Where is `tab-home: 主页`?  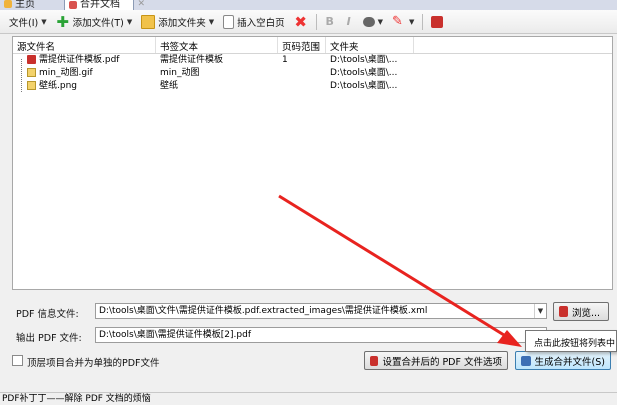 tab-home: 主页 is located at coordinates (24, 5).